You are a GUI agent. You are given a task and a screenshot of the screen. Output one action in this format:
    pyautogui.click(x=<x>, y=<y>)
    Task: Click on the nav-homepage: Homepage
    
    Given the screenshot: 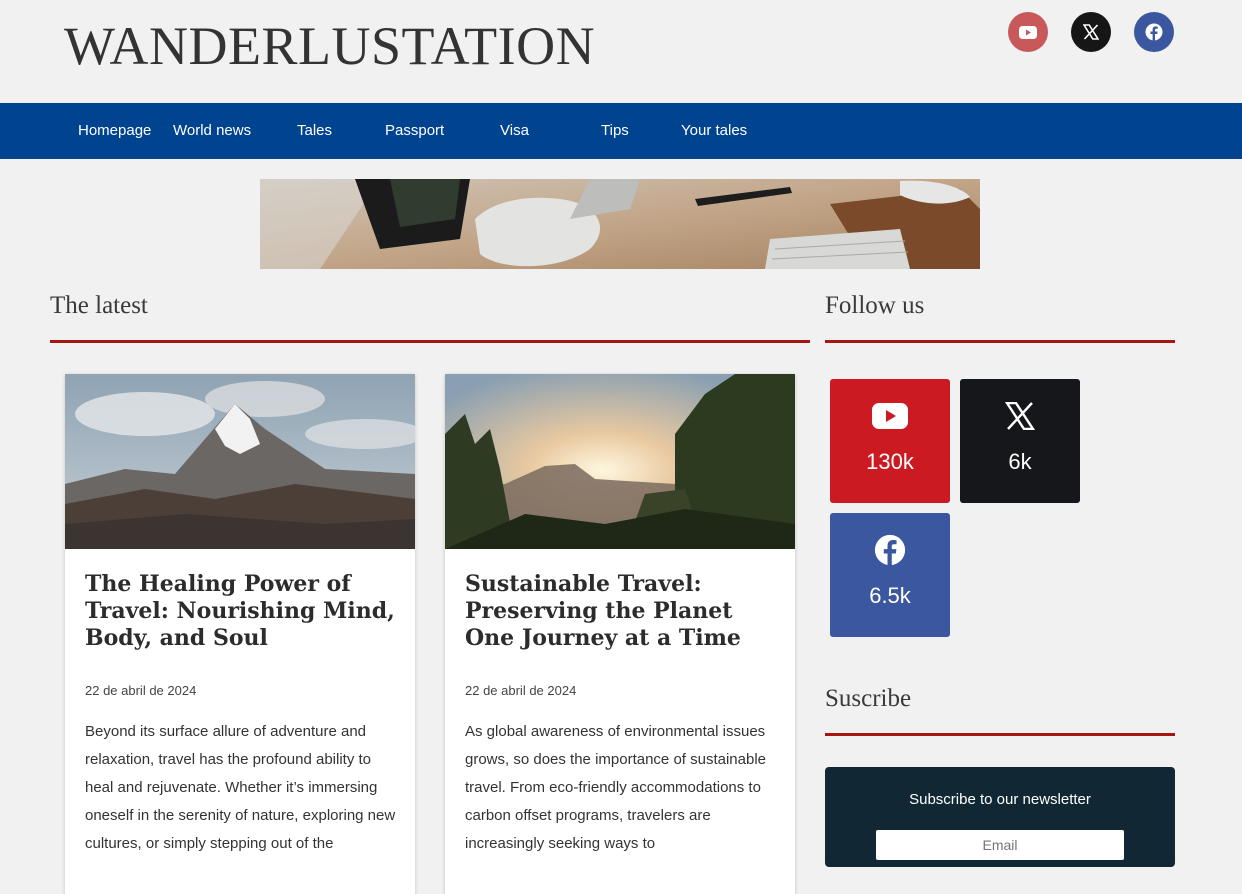 What is the action you would take?
    pyautogui.click(x=114, y=131)
    